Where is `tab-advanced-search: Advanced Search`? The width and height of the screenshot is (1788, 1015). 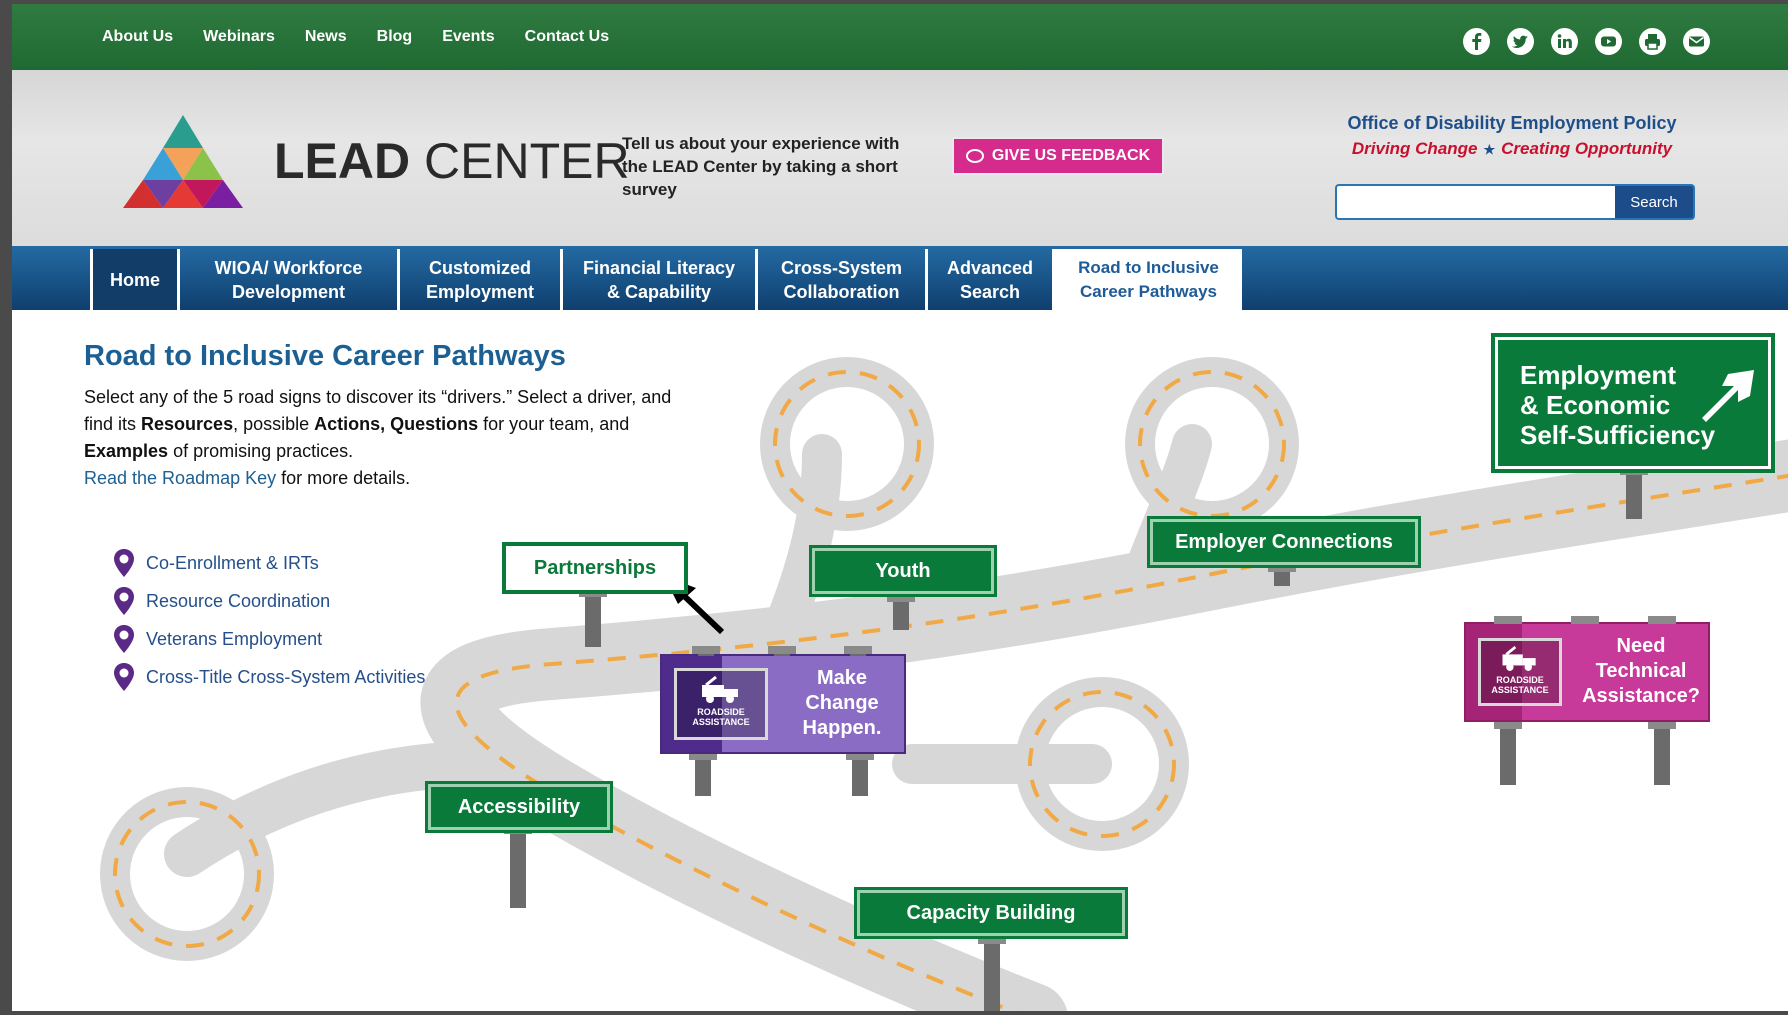
tab-advanced-search: Advanced Search is located at coordinates (991, 279).